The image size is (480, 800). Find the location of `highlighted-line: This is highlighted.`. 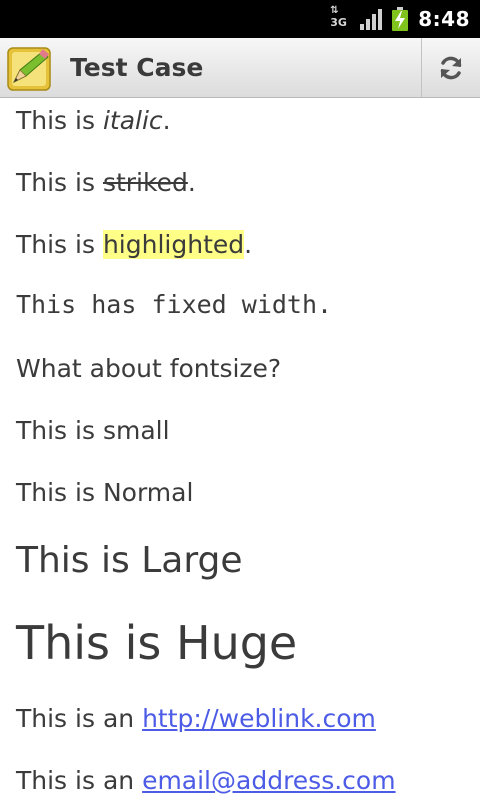

highlighted-line: This is highlighted. is located at coordinates (134, 244).